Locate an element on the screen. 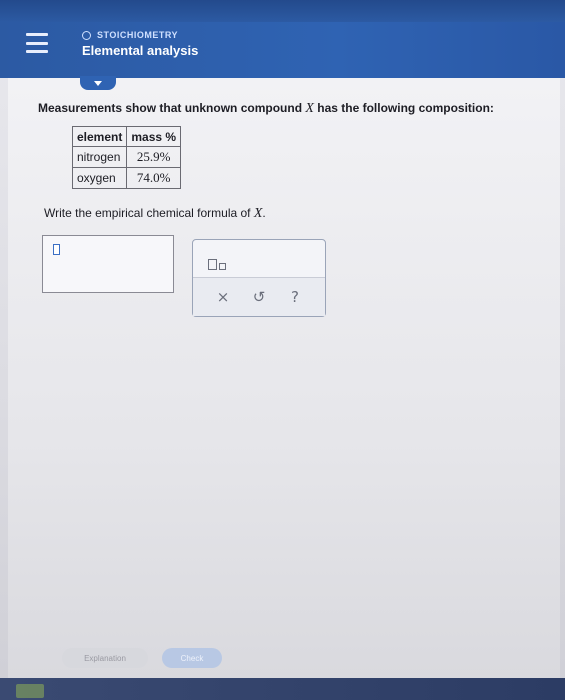 This screenshot has height=700, width=565. mass-cell: 74.0% is located at coordinates (154, 178).